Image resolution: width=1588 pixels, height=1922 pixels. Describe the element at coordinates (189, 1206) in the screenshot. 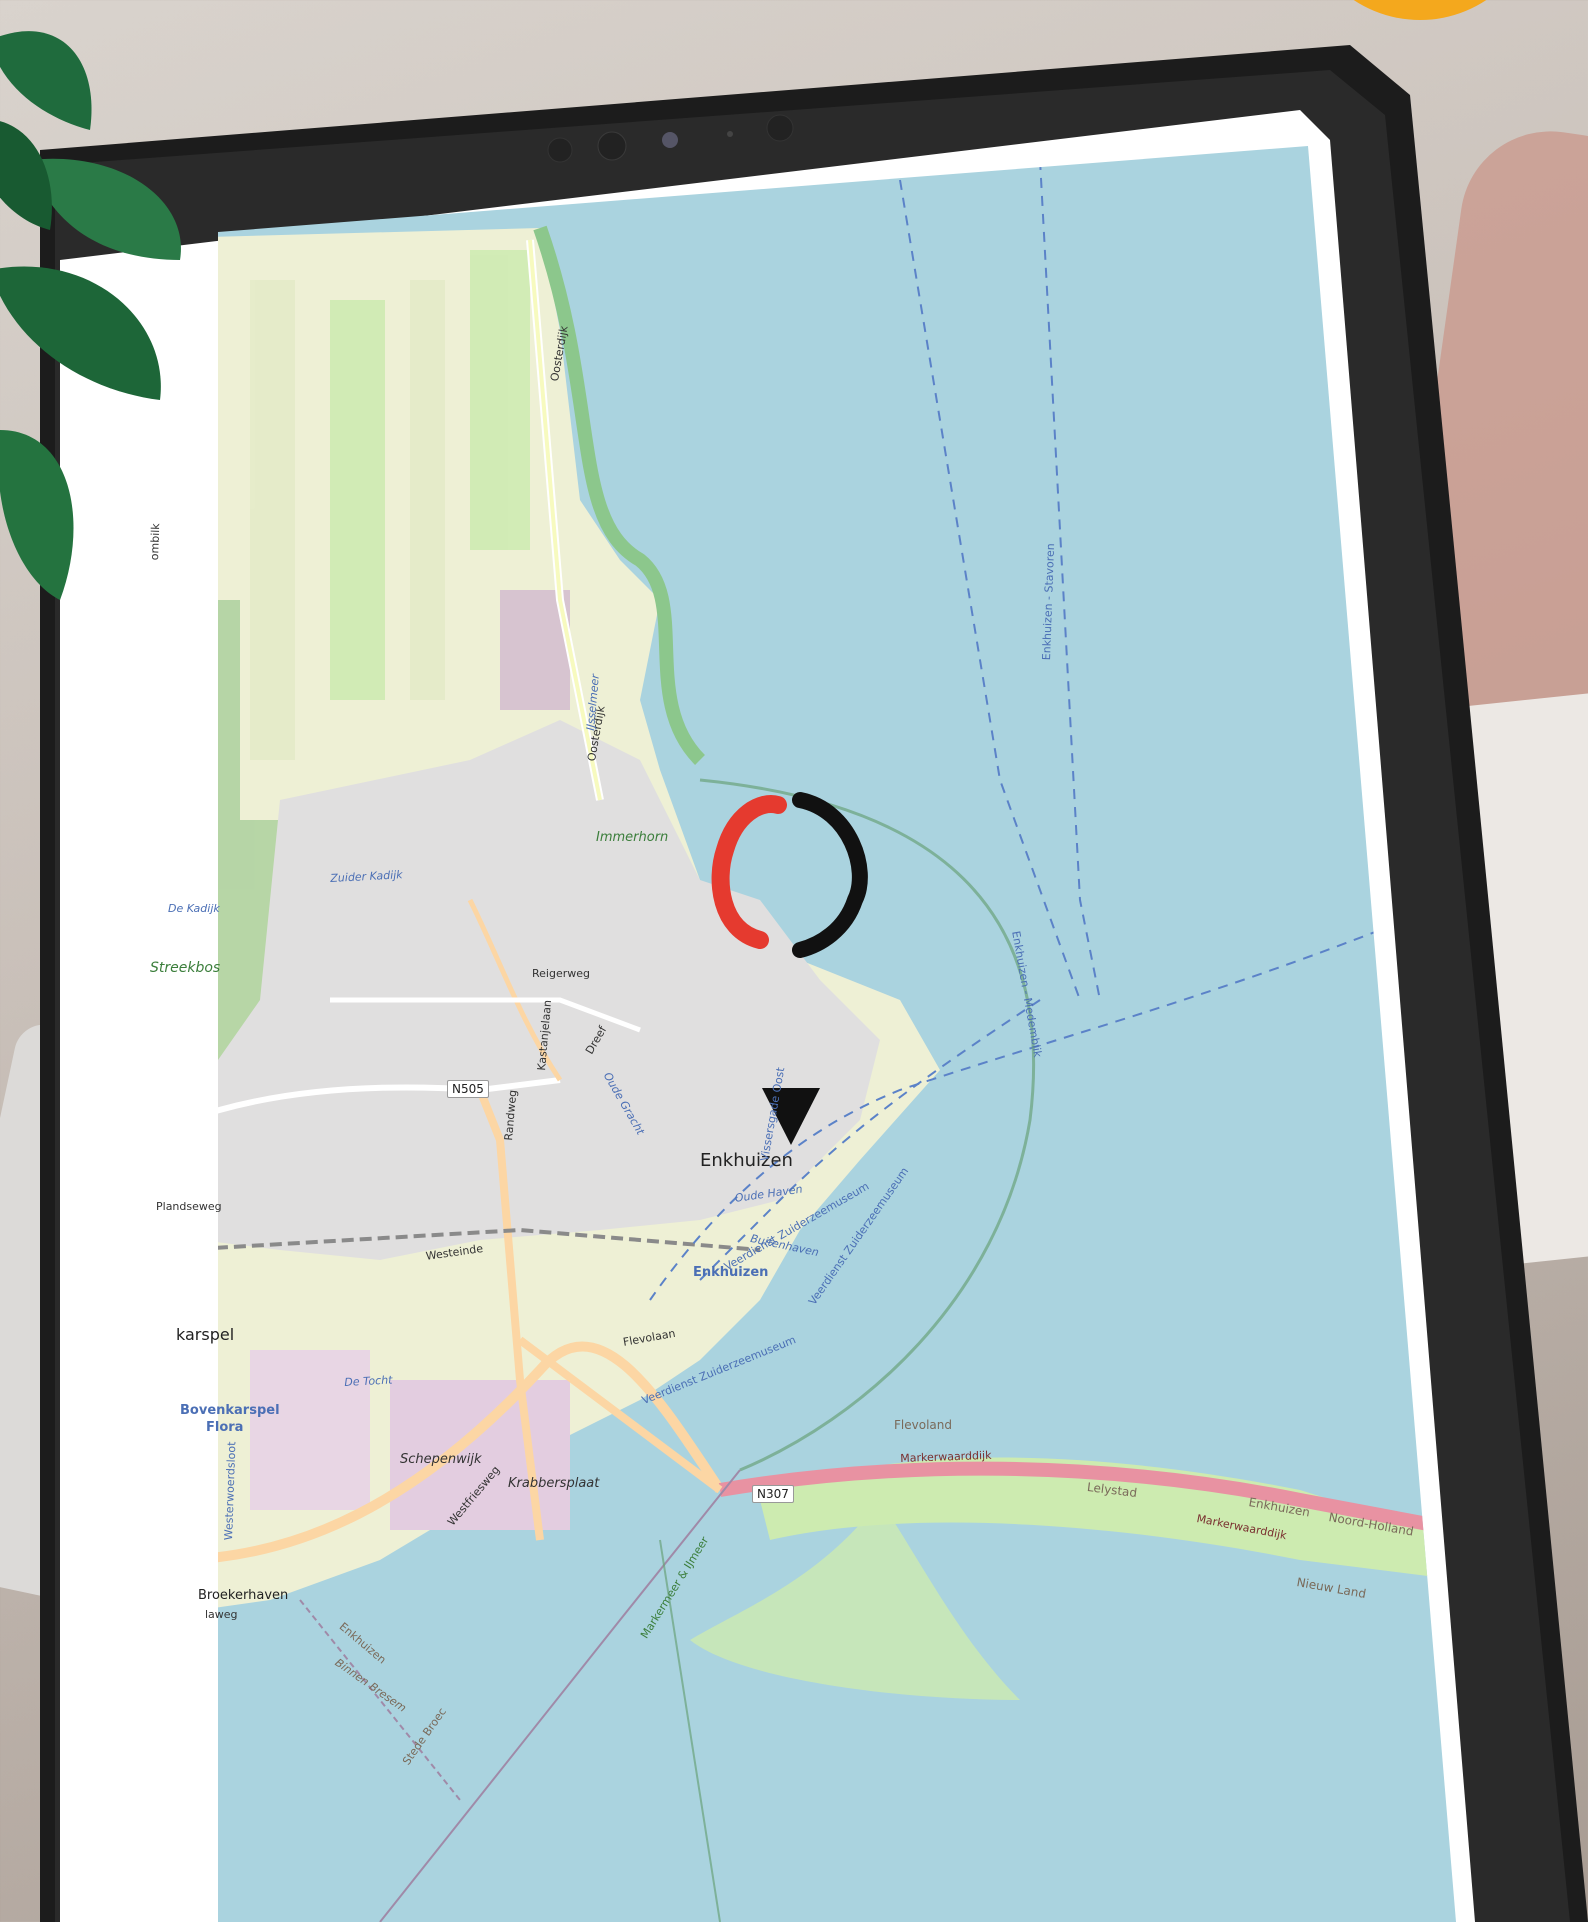

I see `road-label-plandseweg: Plandseweg` at that location.